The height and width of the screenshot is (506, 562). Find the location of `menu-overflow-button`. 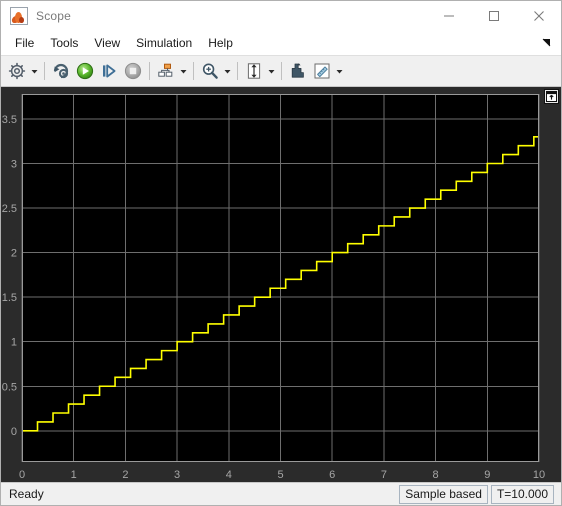

menu-overflow-button is located at coordinates (547, 43).